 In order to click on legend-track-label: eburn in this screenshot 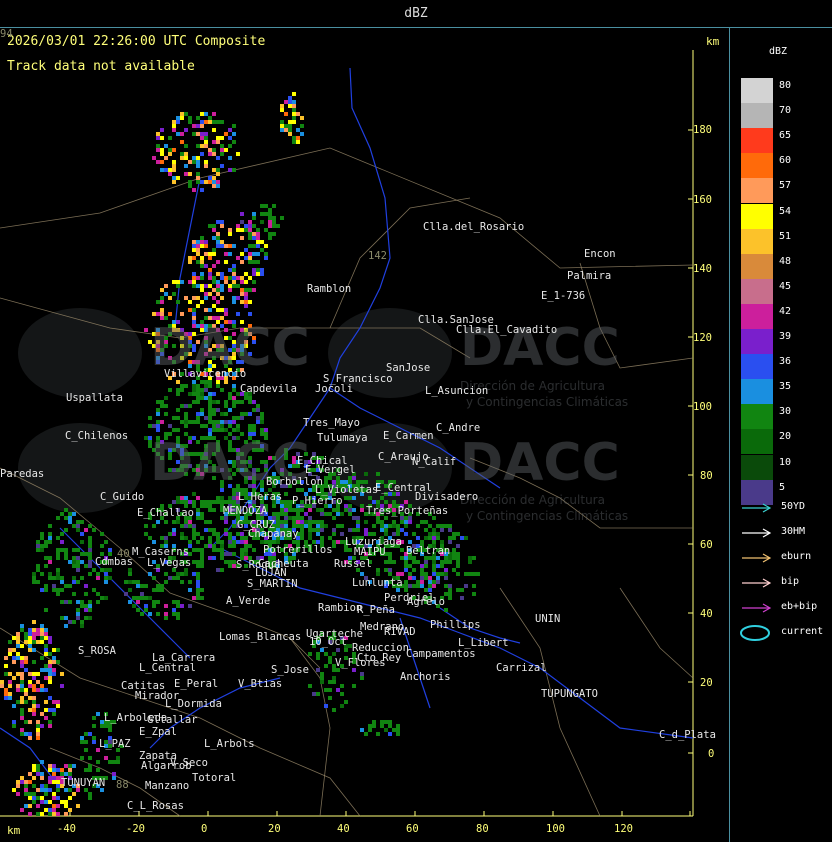, I will do `click(796, 556)`.